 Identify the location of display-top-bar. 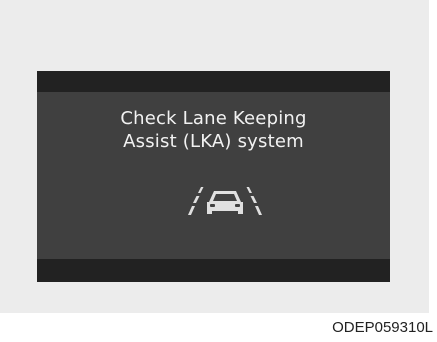
(213, 81).